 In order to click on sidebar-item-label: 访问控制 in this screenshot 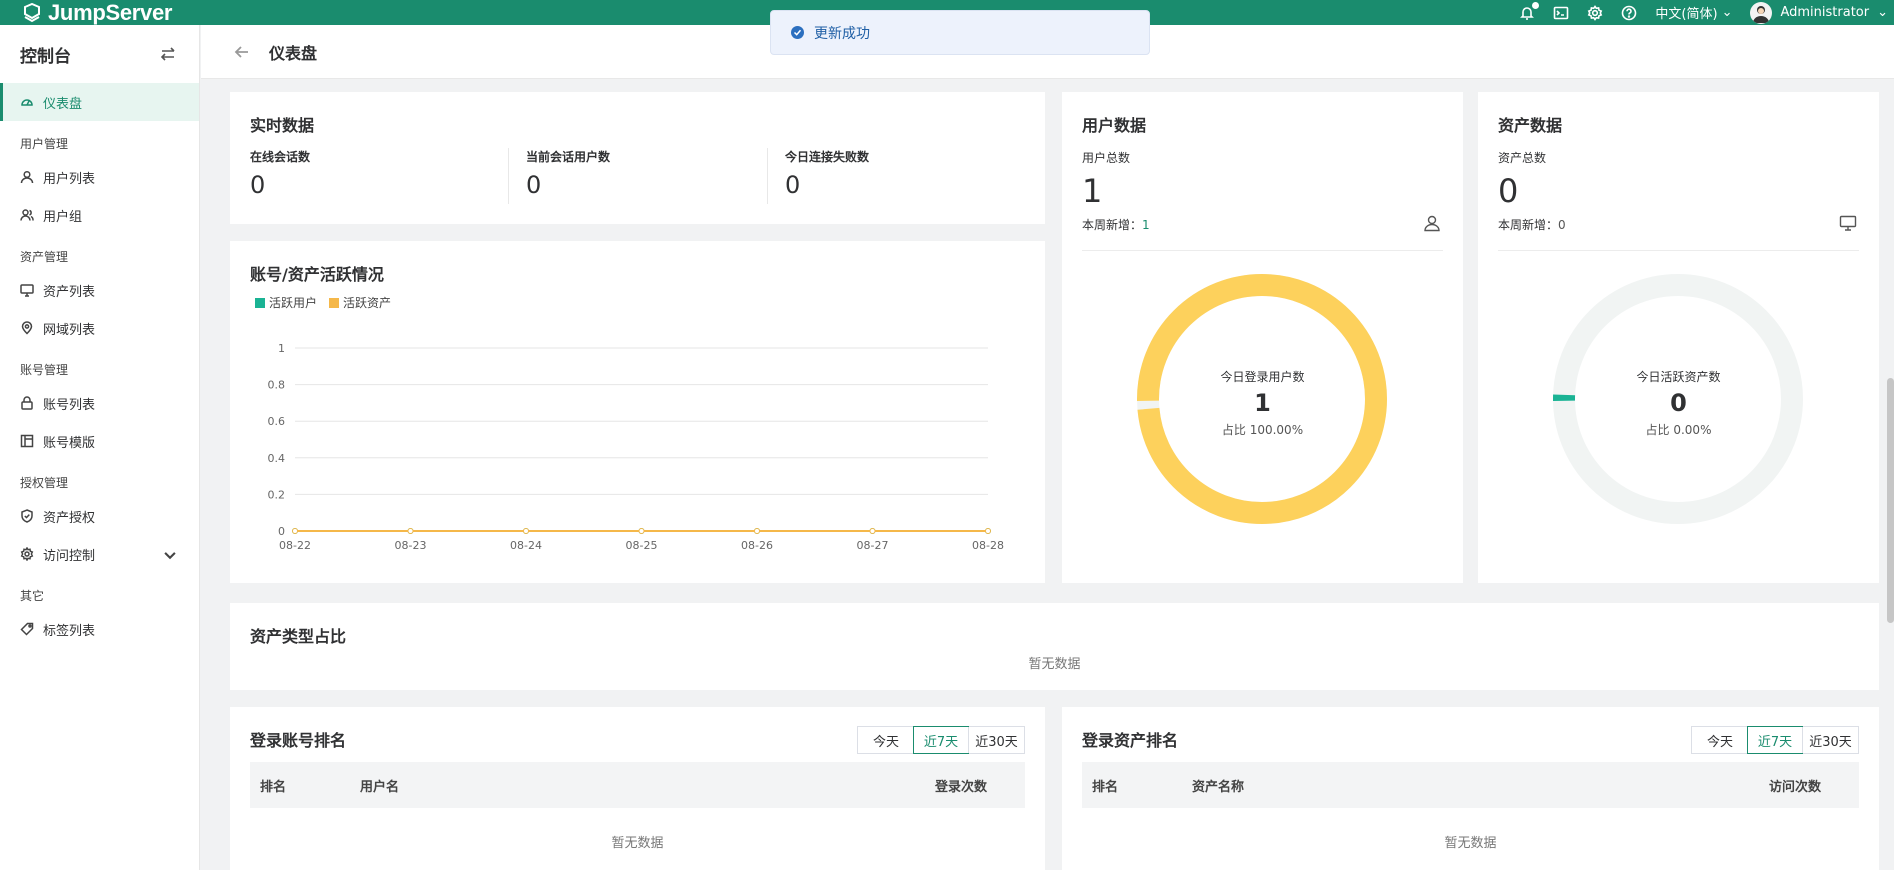, I will do `click(69, 556)`.